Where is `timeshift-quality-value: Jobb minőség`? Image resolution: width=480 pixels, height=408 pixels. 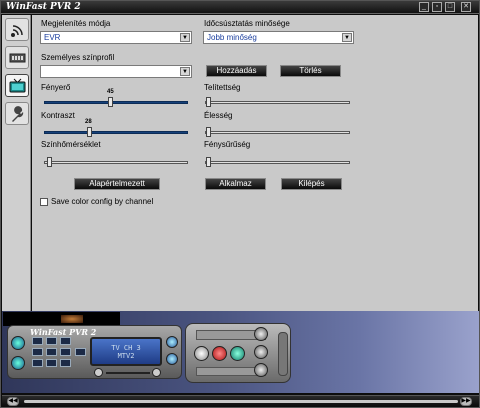 timeshift-quality-value: Jobb minőség is located at coordinates (232, 37).